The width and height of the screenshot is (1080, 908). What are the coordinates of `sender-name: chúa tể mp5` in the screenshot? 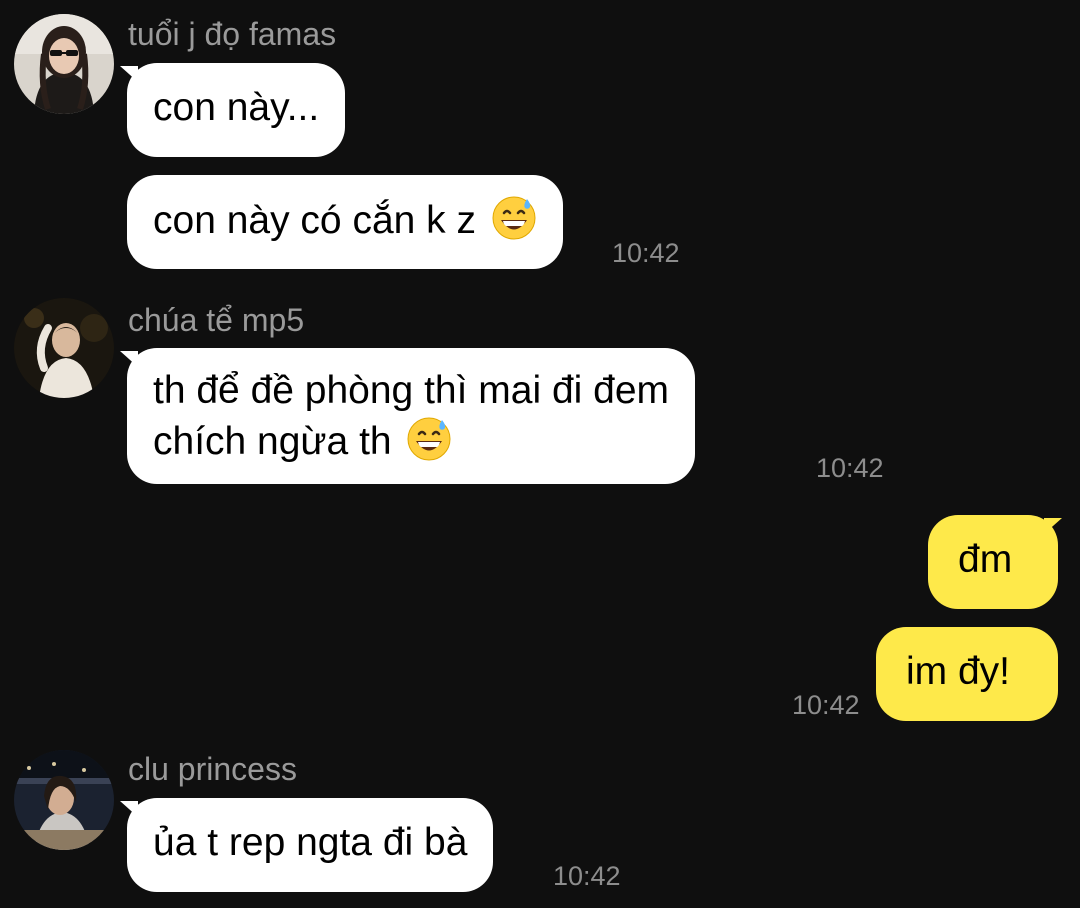 It's located at (216, 320).